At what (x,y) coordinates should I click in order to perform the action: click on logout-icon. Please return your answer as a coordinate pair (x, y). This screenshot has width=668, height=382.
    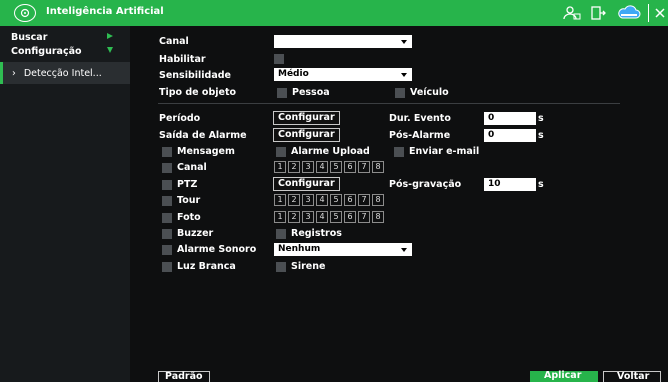
    Looking at the image, I should click on (598, 13).